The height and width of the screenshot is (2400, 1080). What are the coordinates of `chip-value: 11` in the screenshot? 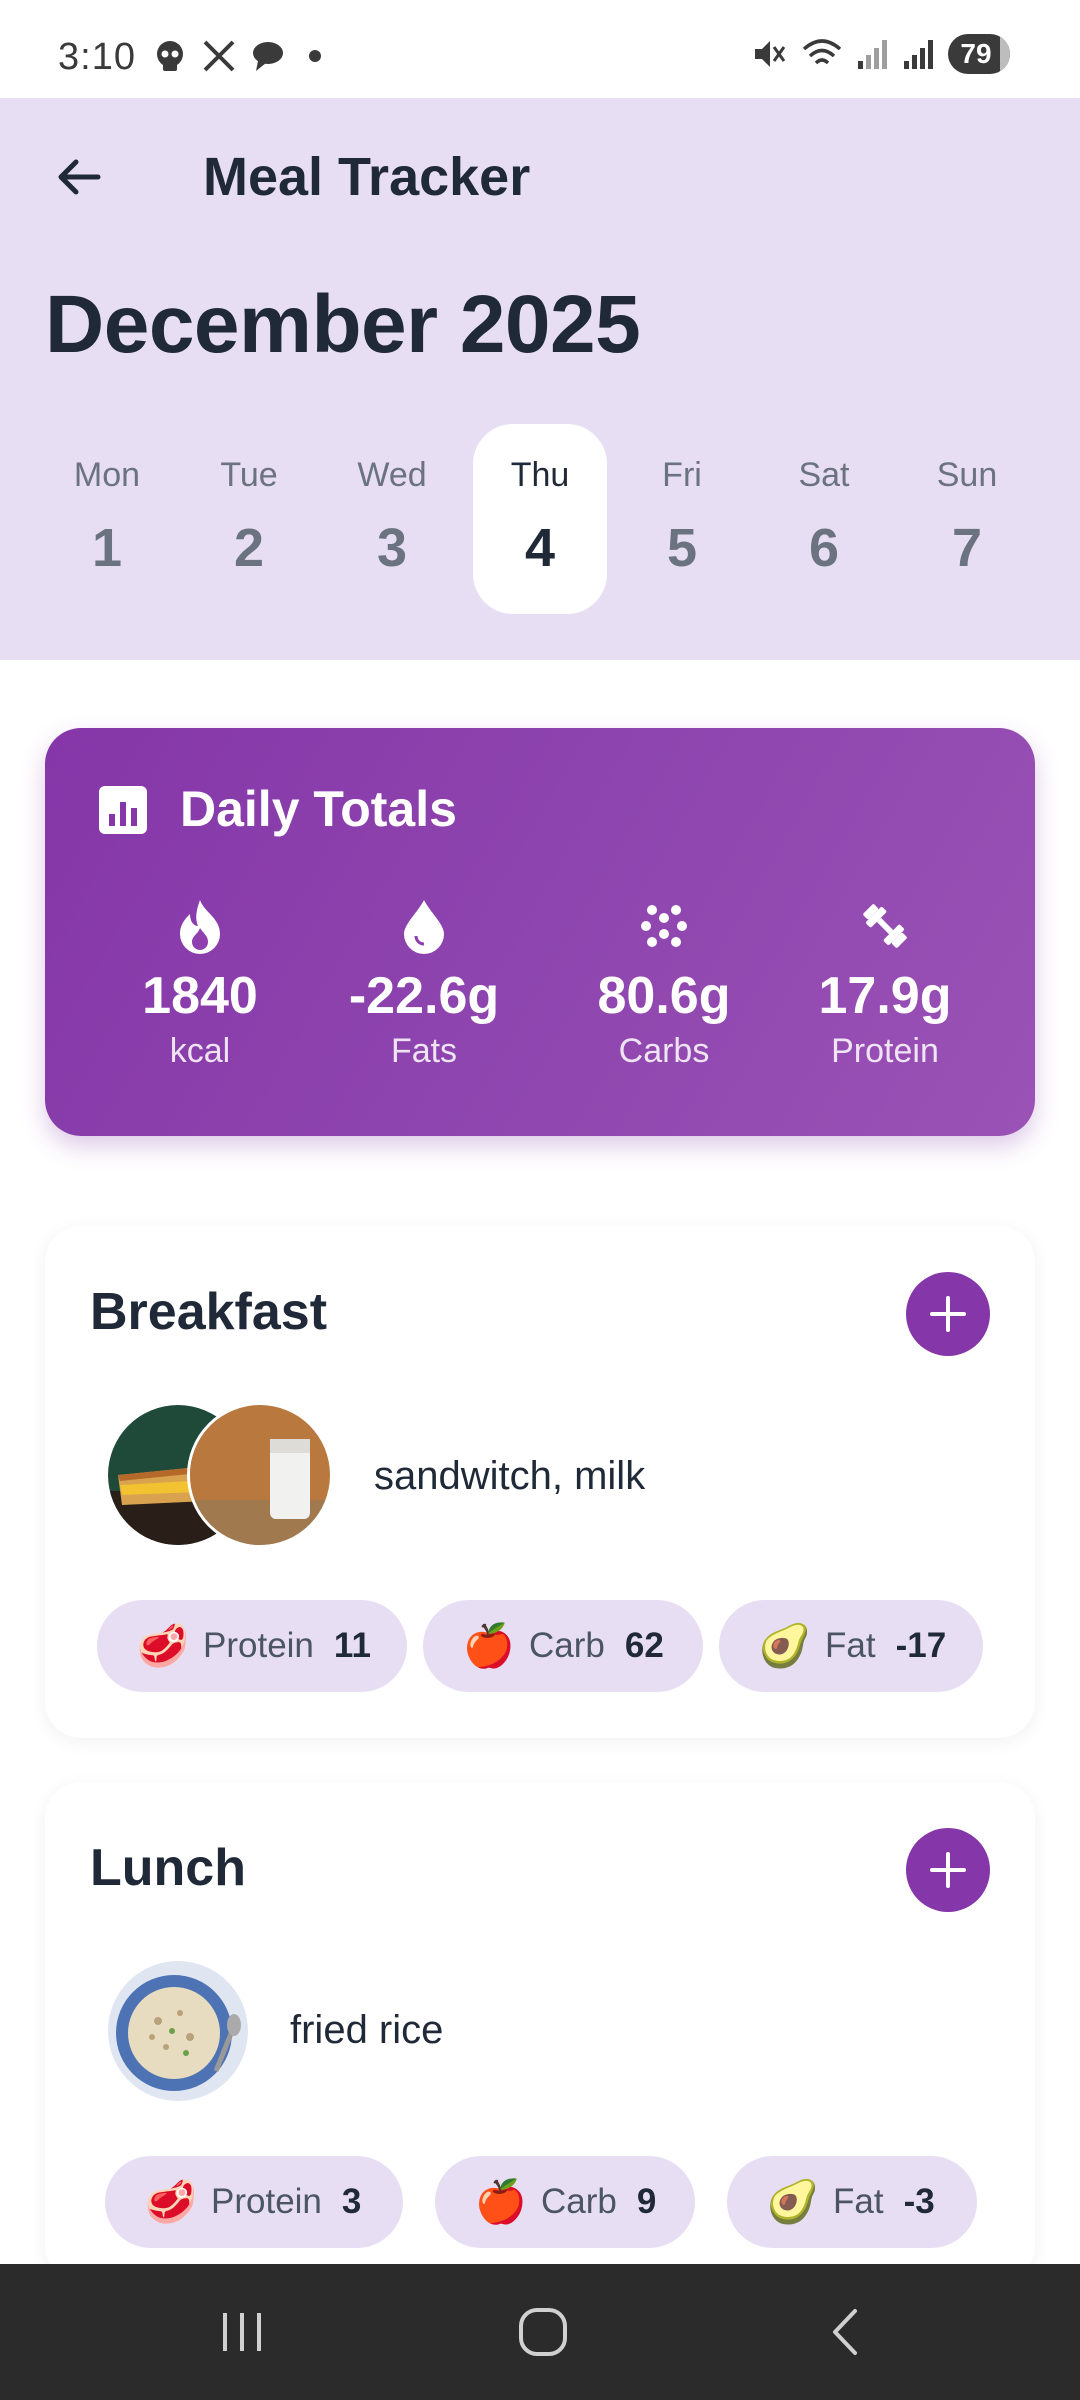 It's located at (352, 1645).